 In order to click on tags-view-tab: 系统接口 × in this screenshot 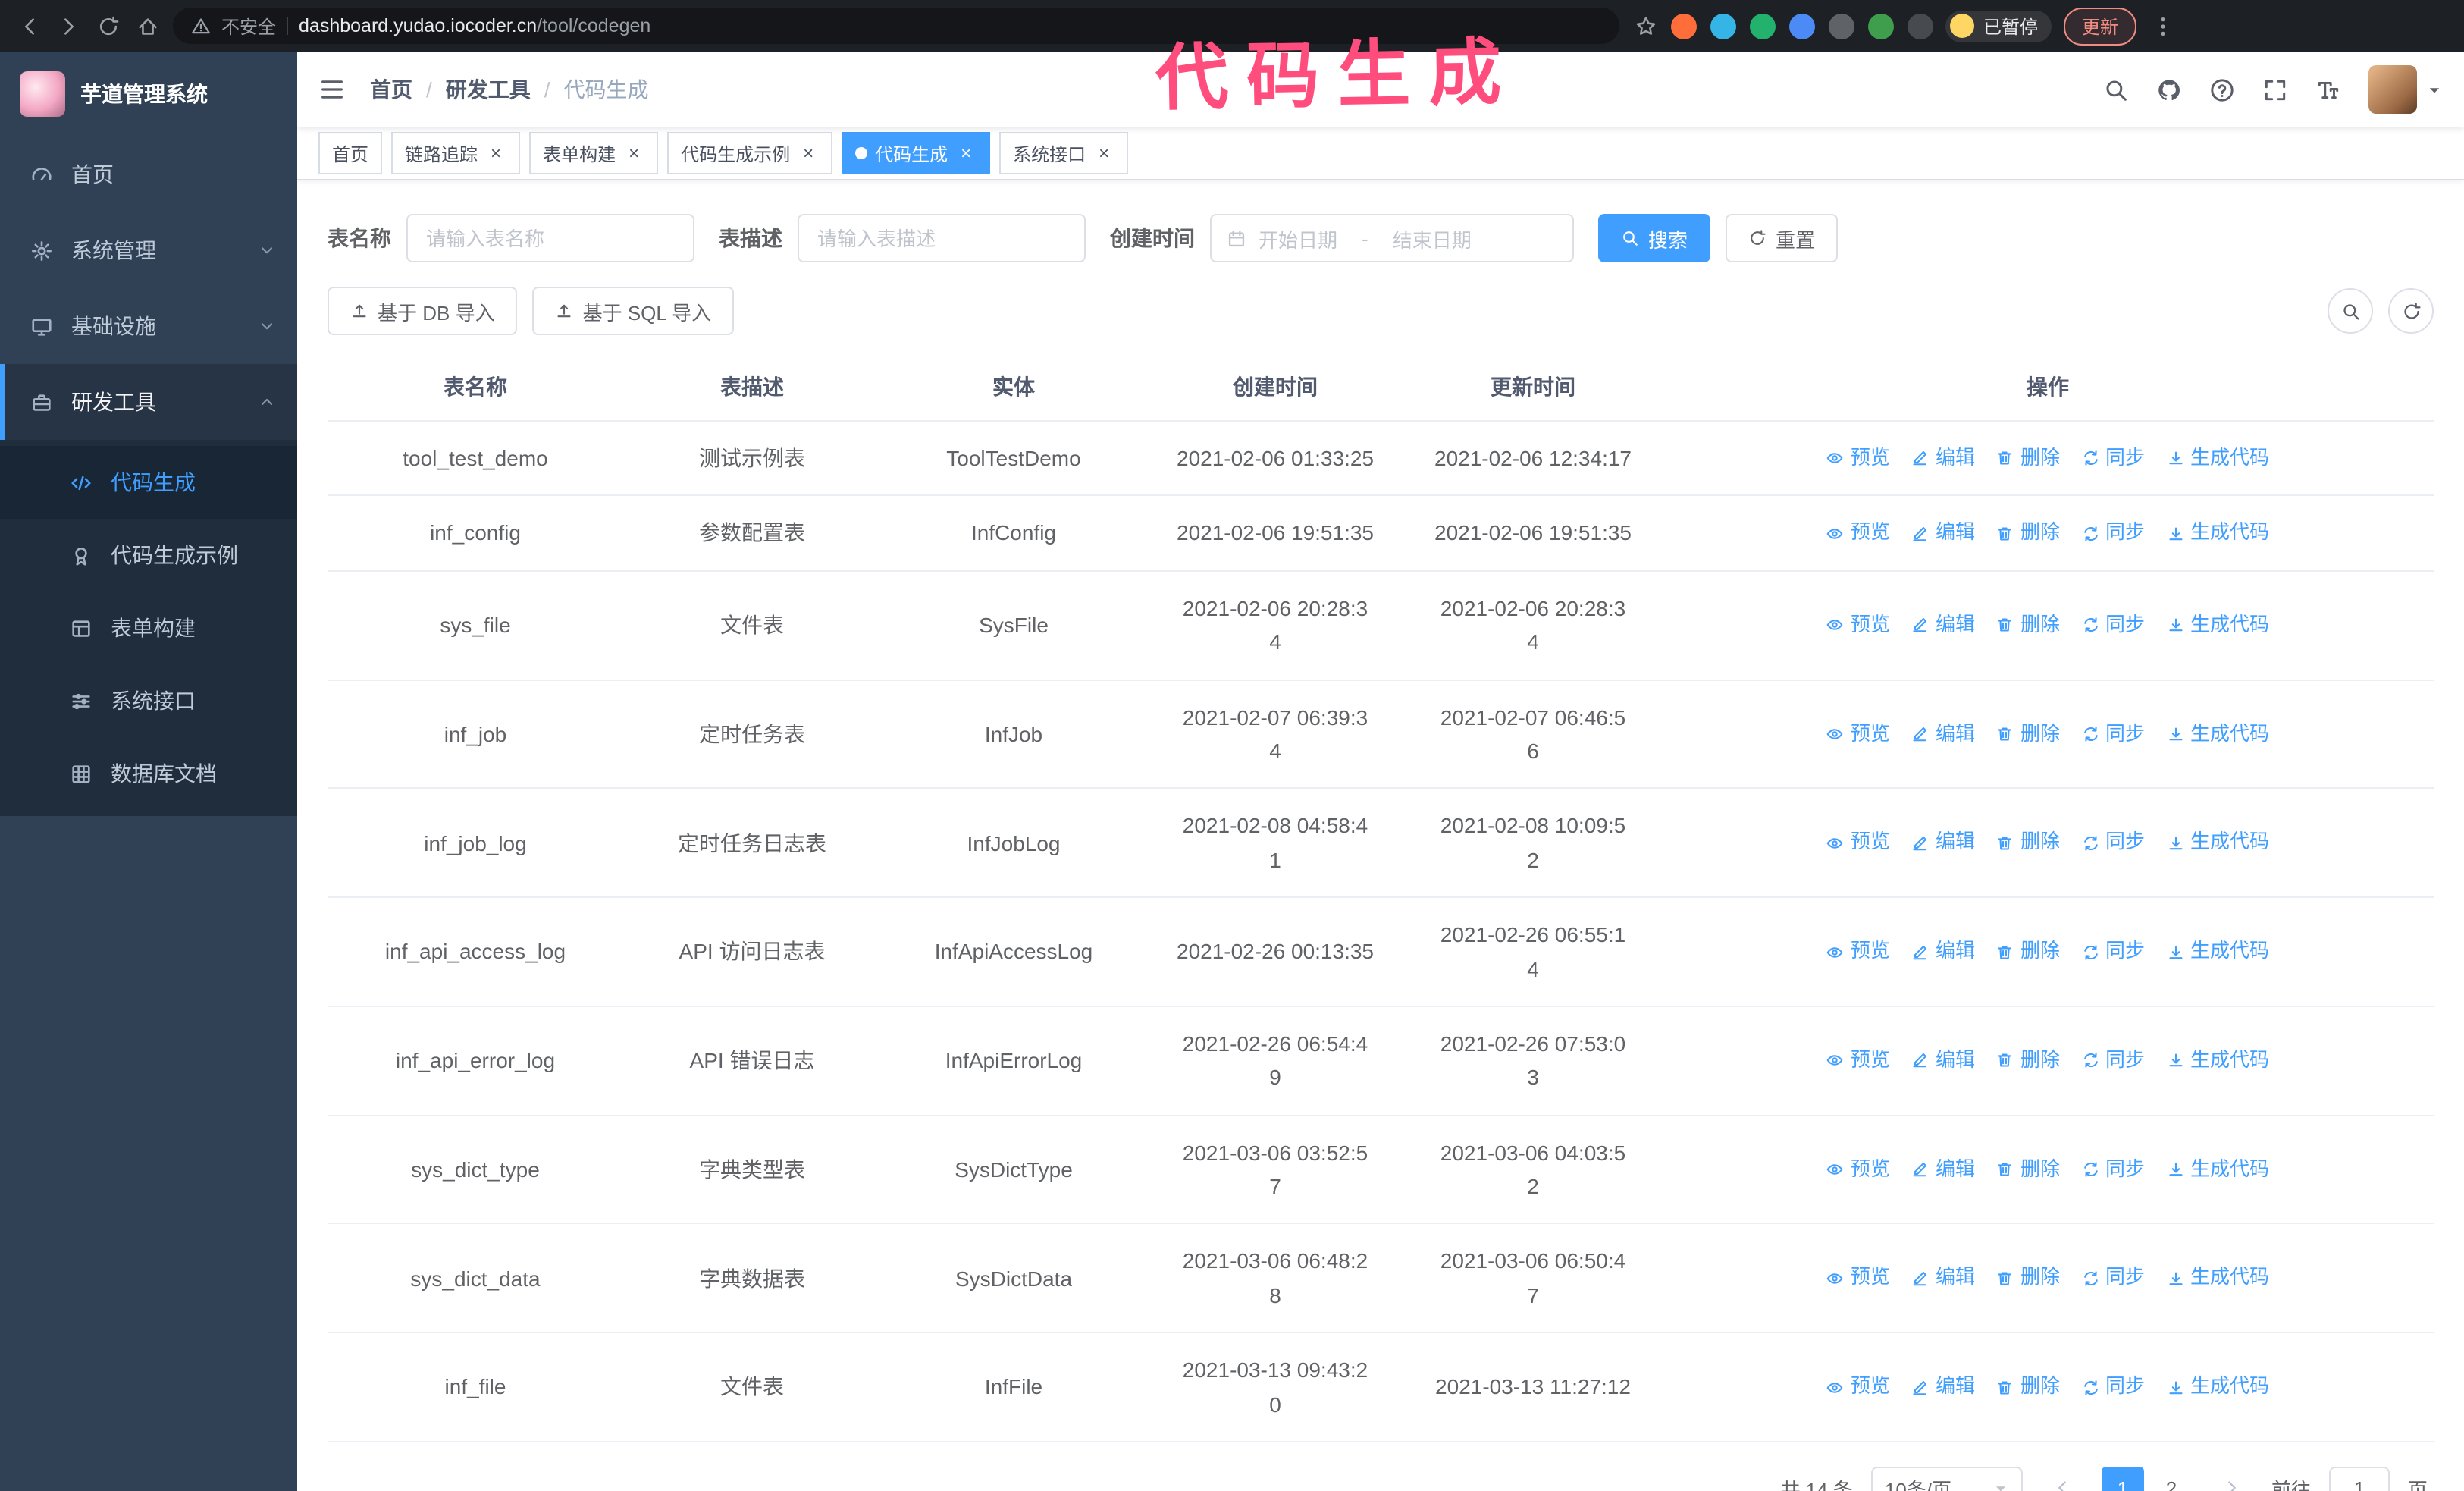, I will do `click(1064, 153)`.